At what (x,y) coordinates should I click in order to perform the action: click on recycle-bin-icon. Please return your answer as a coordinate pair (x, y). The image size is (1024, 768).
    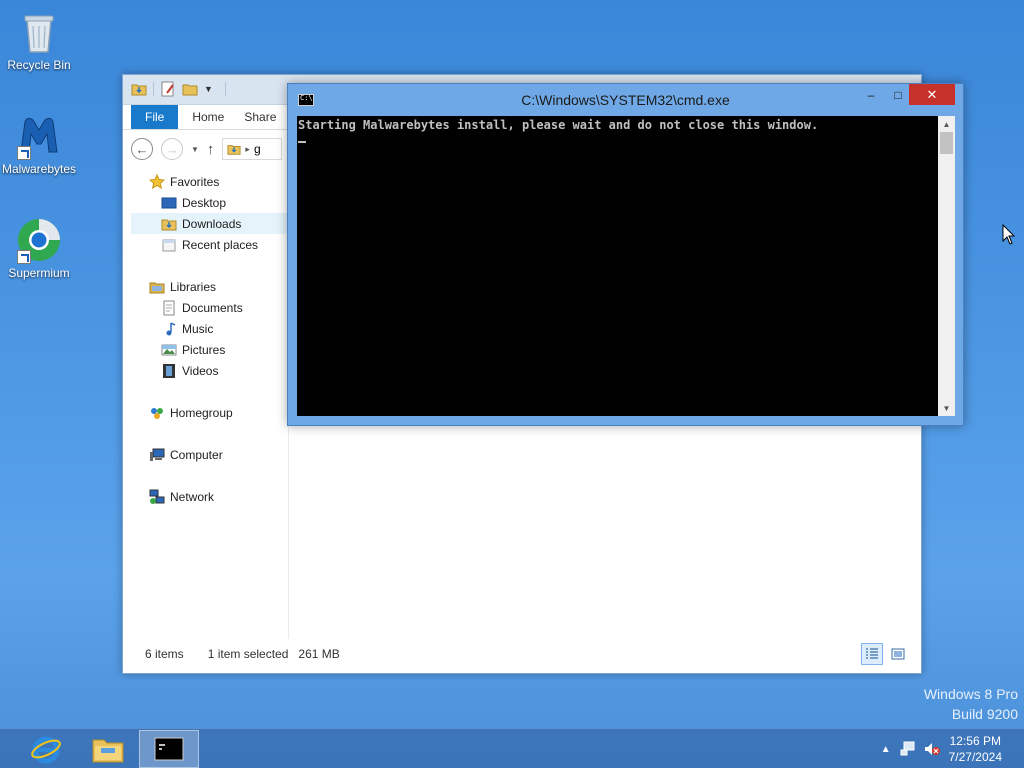
    Looking at the image, I should click on (39, 32).